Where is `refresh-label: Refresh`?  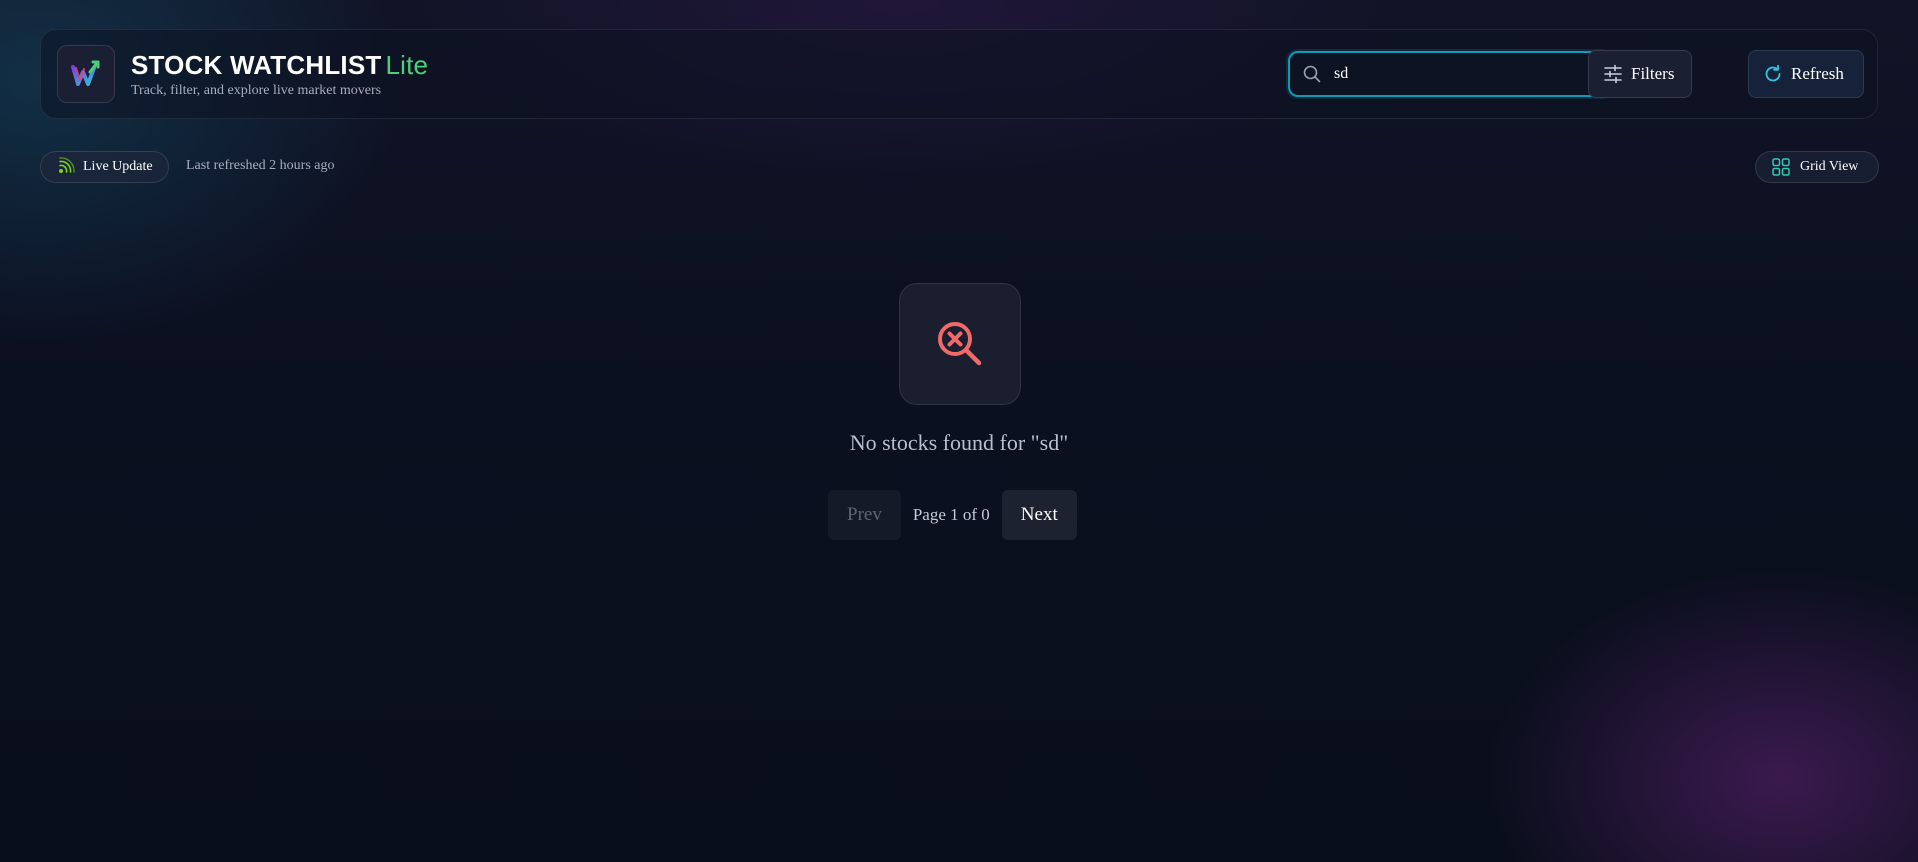
refresh-label: Refresh is located at coordinates (1817, 73).